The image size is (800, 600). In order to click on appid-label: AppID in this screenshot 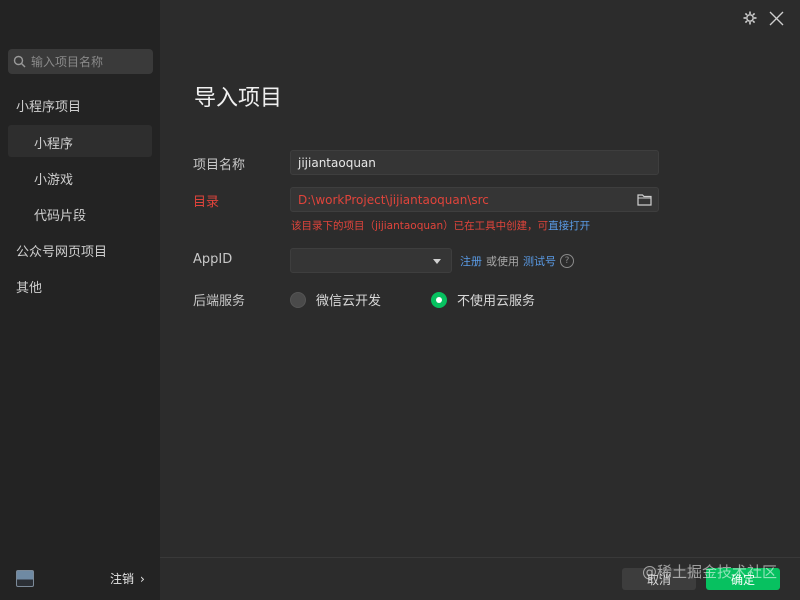, I will do `click(213, 259)`.